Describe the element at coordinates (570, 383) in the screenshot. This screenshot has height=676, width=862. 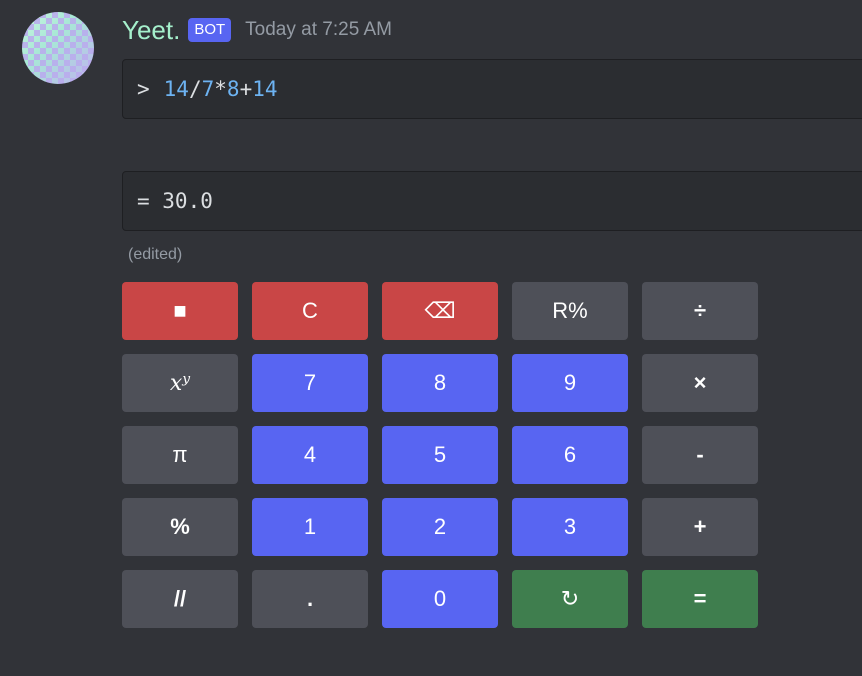
I see `digit-9-button: 9` at that location.